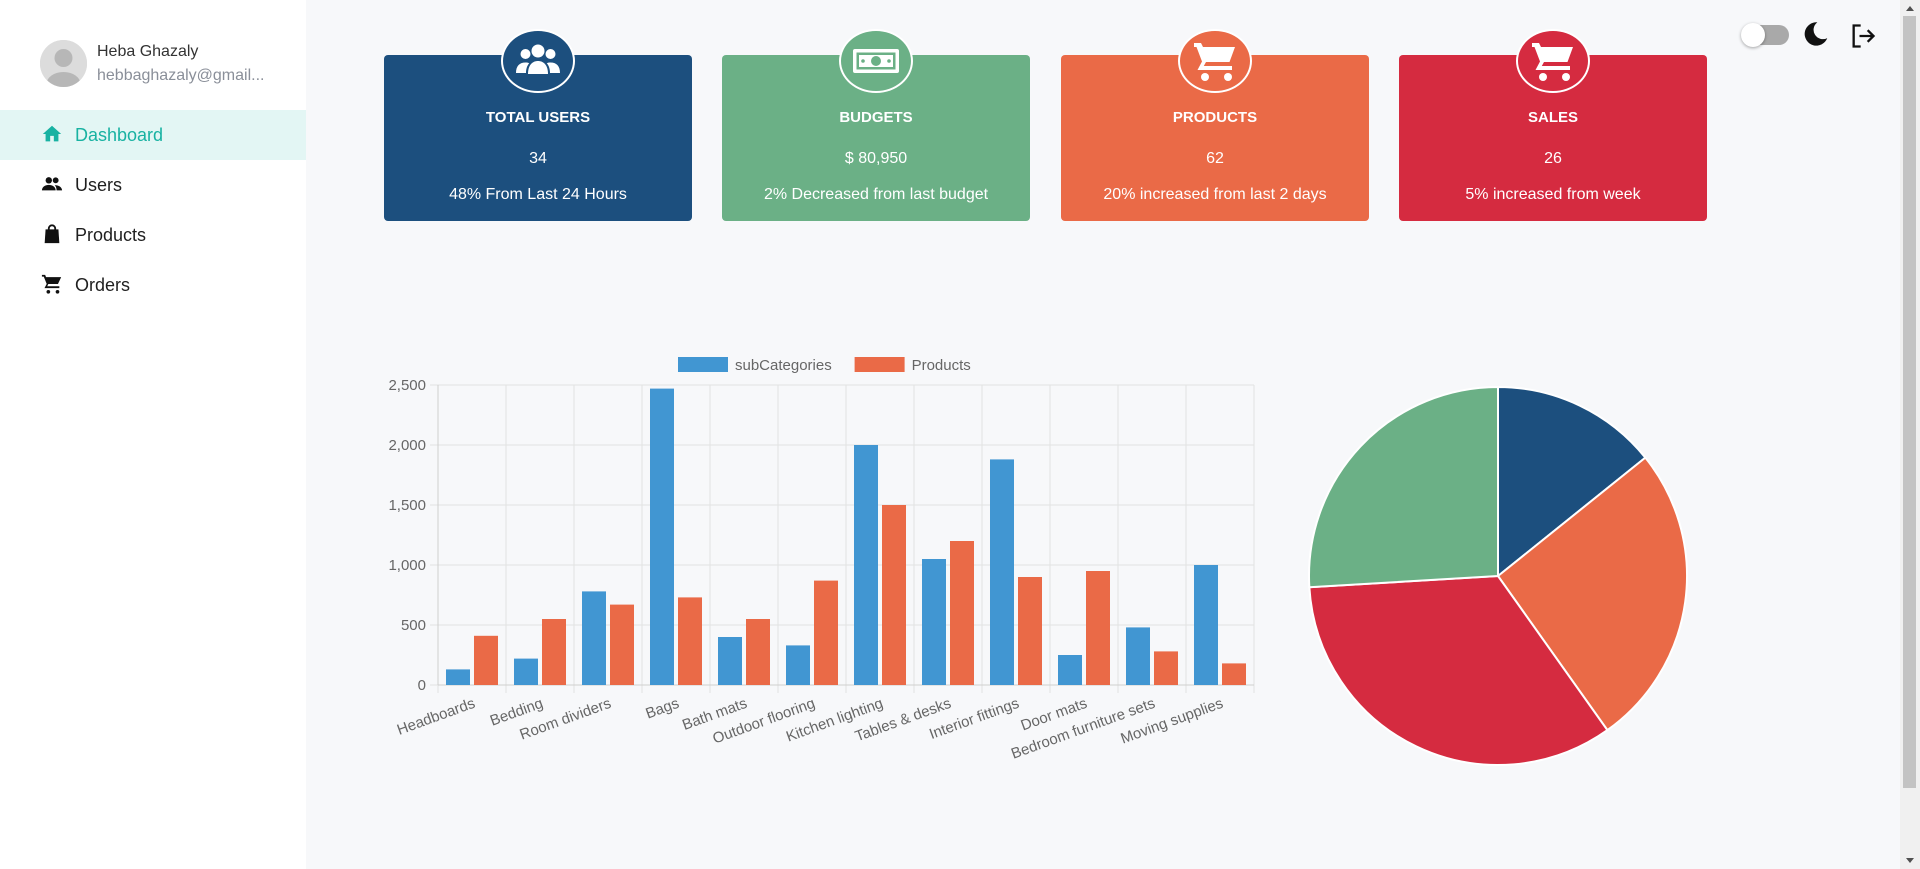 The width and height of the screenshot is (1920, 869). Describe the element at coordinates (1553, 194) in the screenshot. I see `stat-subtitle: 5% increased from week` at that location.